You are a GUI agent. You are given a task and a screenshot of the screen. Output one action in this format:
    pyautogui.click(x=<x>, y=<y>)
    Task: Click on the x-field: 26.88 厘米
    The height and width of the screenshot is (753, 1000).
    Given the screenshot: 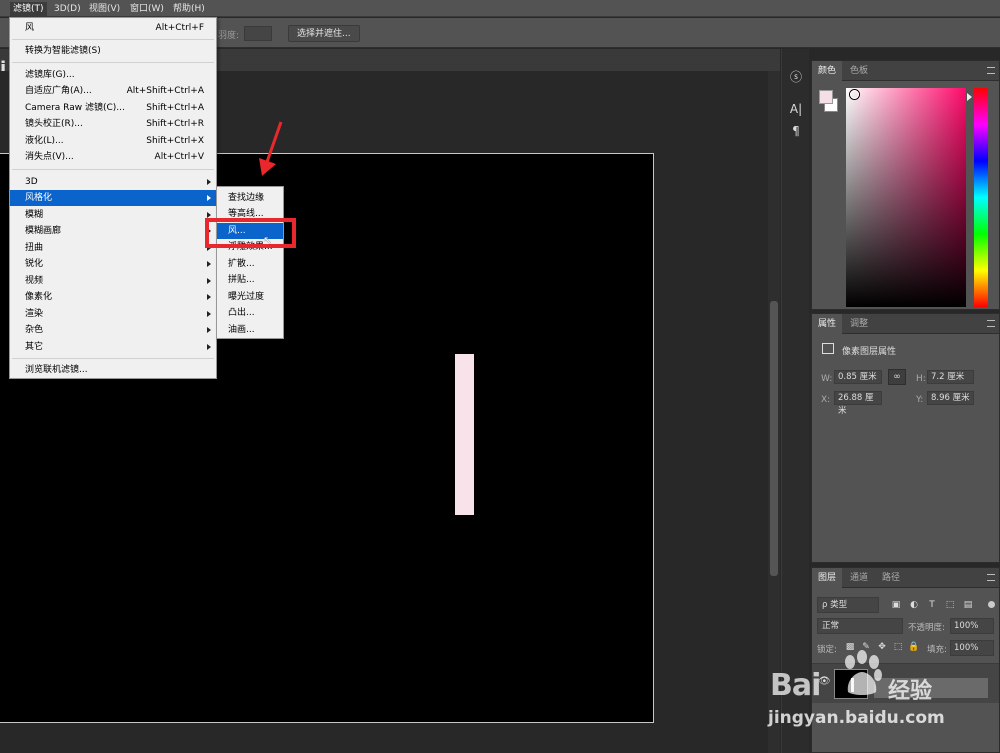 What is the action you would take?
    pyautogui.click(x=858, y=403)
    